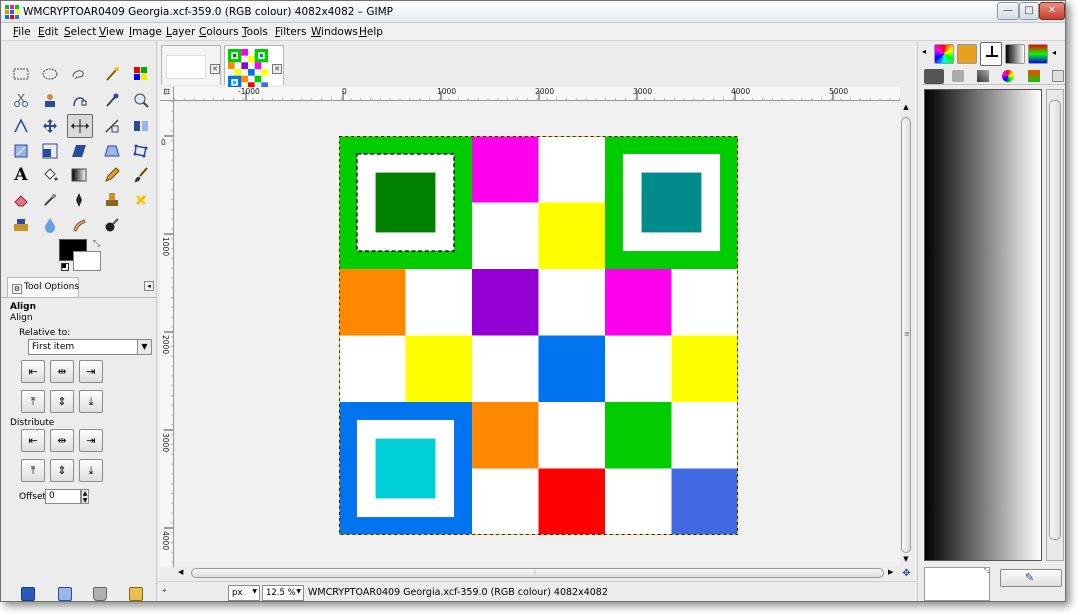 The height and width of the screenshot is (615, 1080). I want to click on fuzzy-select-tool-icon, so click(112, 74).